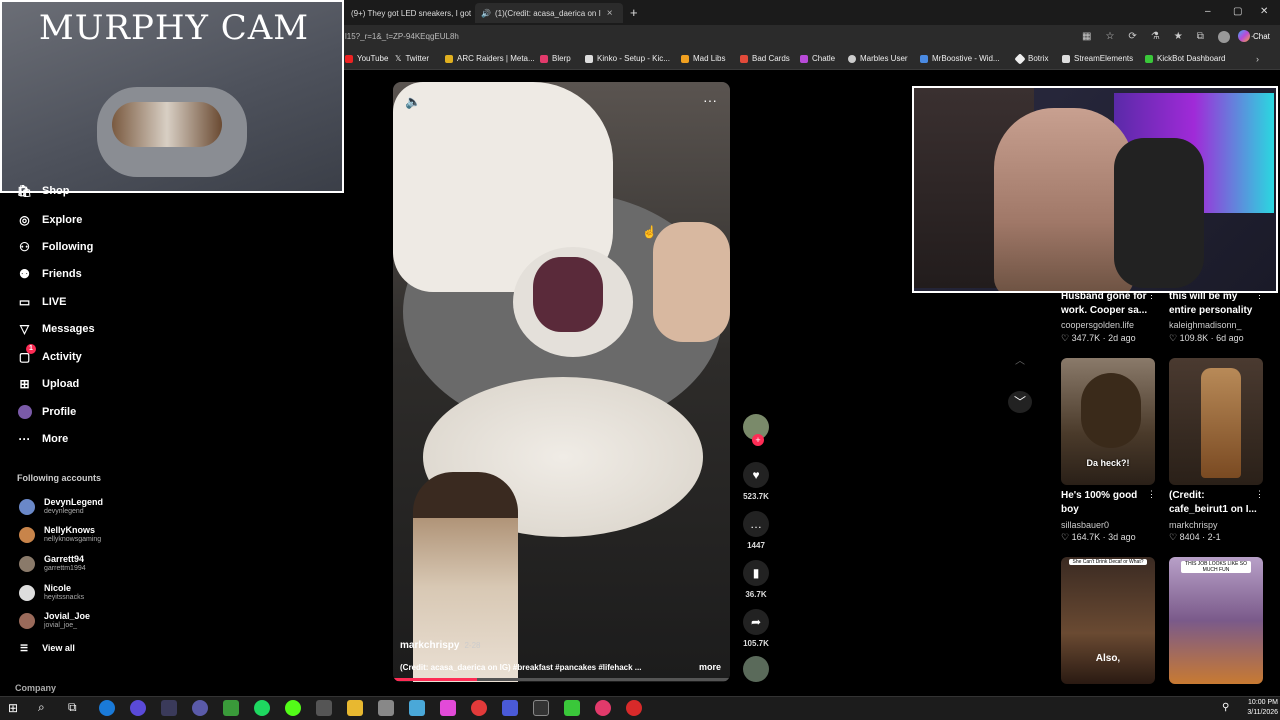 Image resolution: width=1280 pixels, height=720 pixels. Describe the element at coordinates (1258, 708) in the screenshot. I see `system-clock: 10:00 PM 3/11/2026` at that location.